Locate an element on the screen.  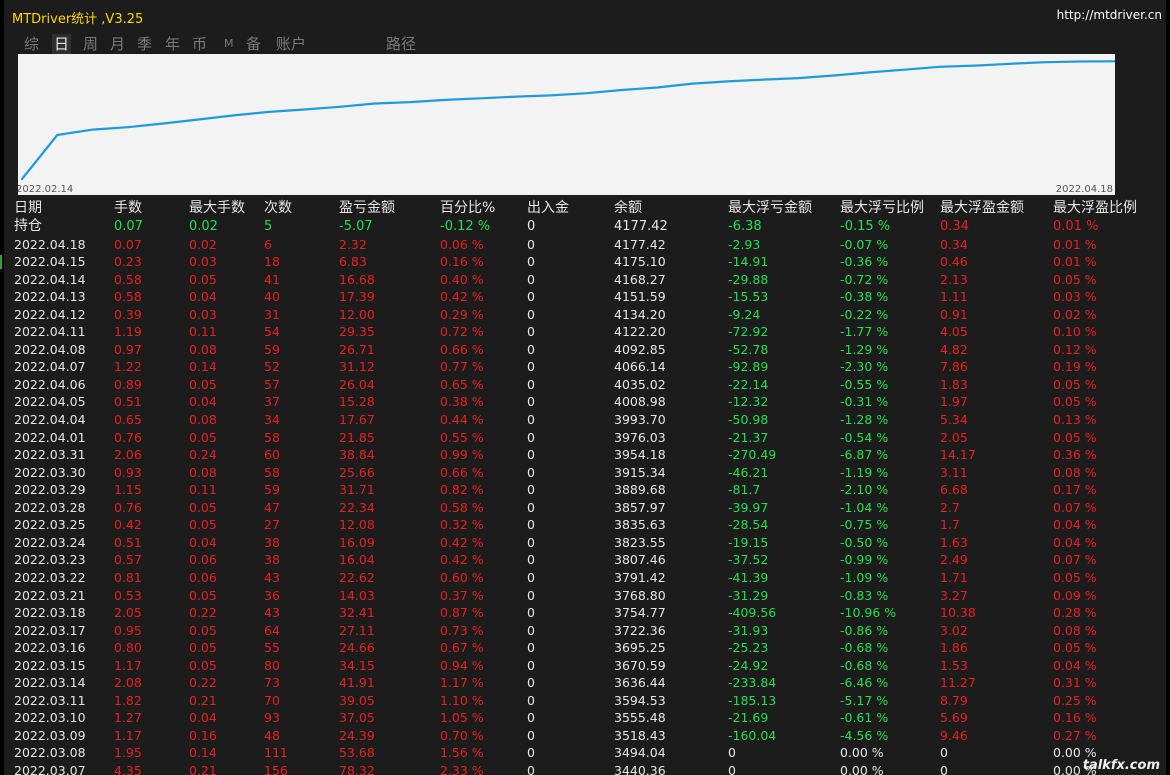
cell-max-lots: 0.04 is located at coordinates (203, 542).